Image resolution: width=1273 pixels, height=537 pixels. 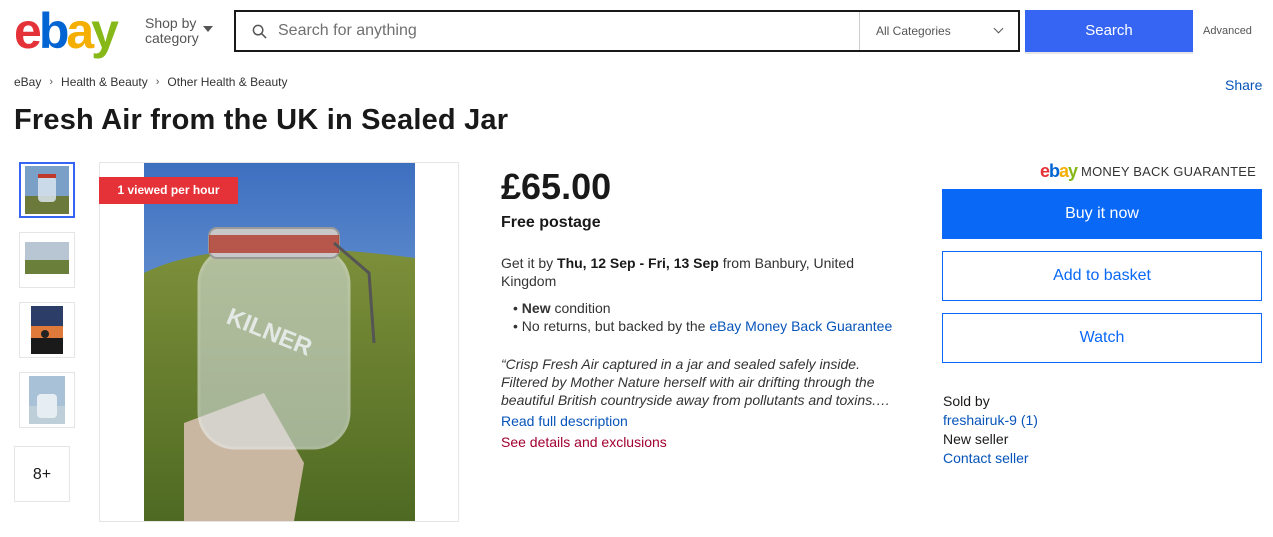 What do you see at coordinates (584, 442) in the screenshot?
I see `see-details-link: See details and exclusions` at bounding box center [584, 442].